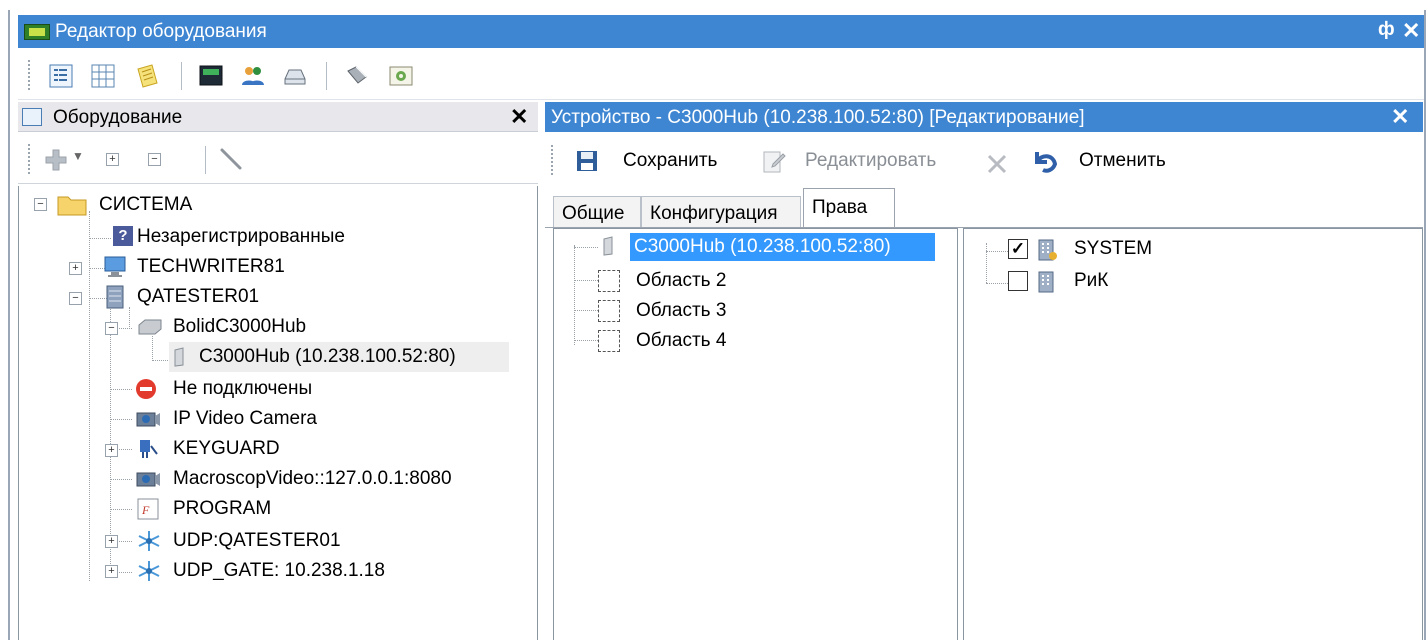 Image resolution: width=1428 pixels, height=640 pixels. Describe the element at coordinates (78, 156) in the screenshot. I see `add-dropdown-arrow-icon: ▼` at that location.